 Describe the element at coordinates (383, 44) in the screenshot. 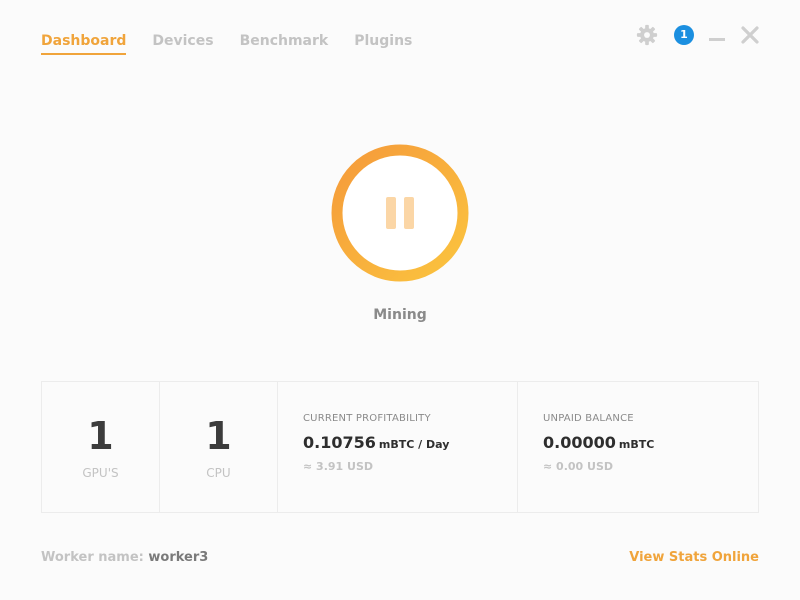

I see `tab-plugins: Plugins` at that location.